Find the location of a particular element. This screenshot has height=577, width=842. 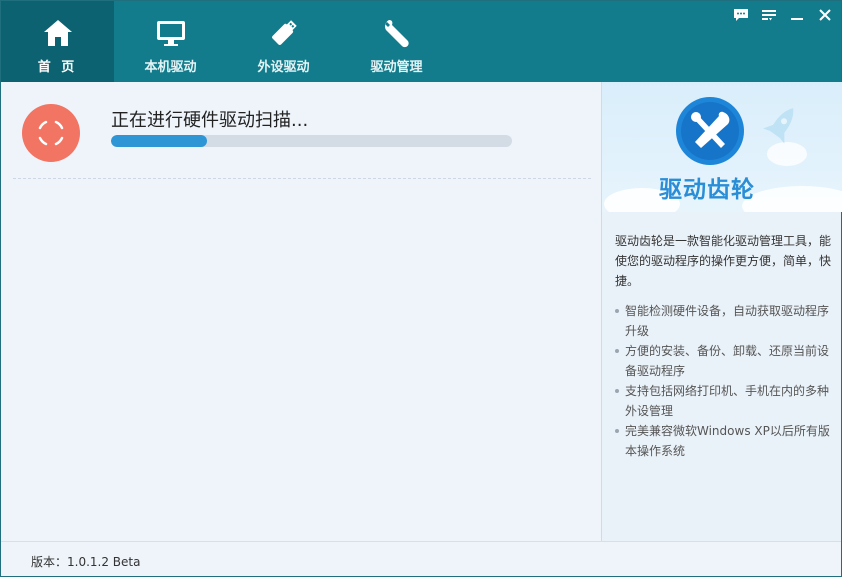

usb-drive-icon is located at coordinates (284, 32).